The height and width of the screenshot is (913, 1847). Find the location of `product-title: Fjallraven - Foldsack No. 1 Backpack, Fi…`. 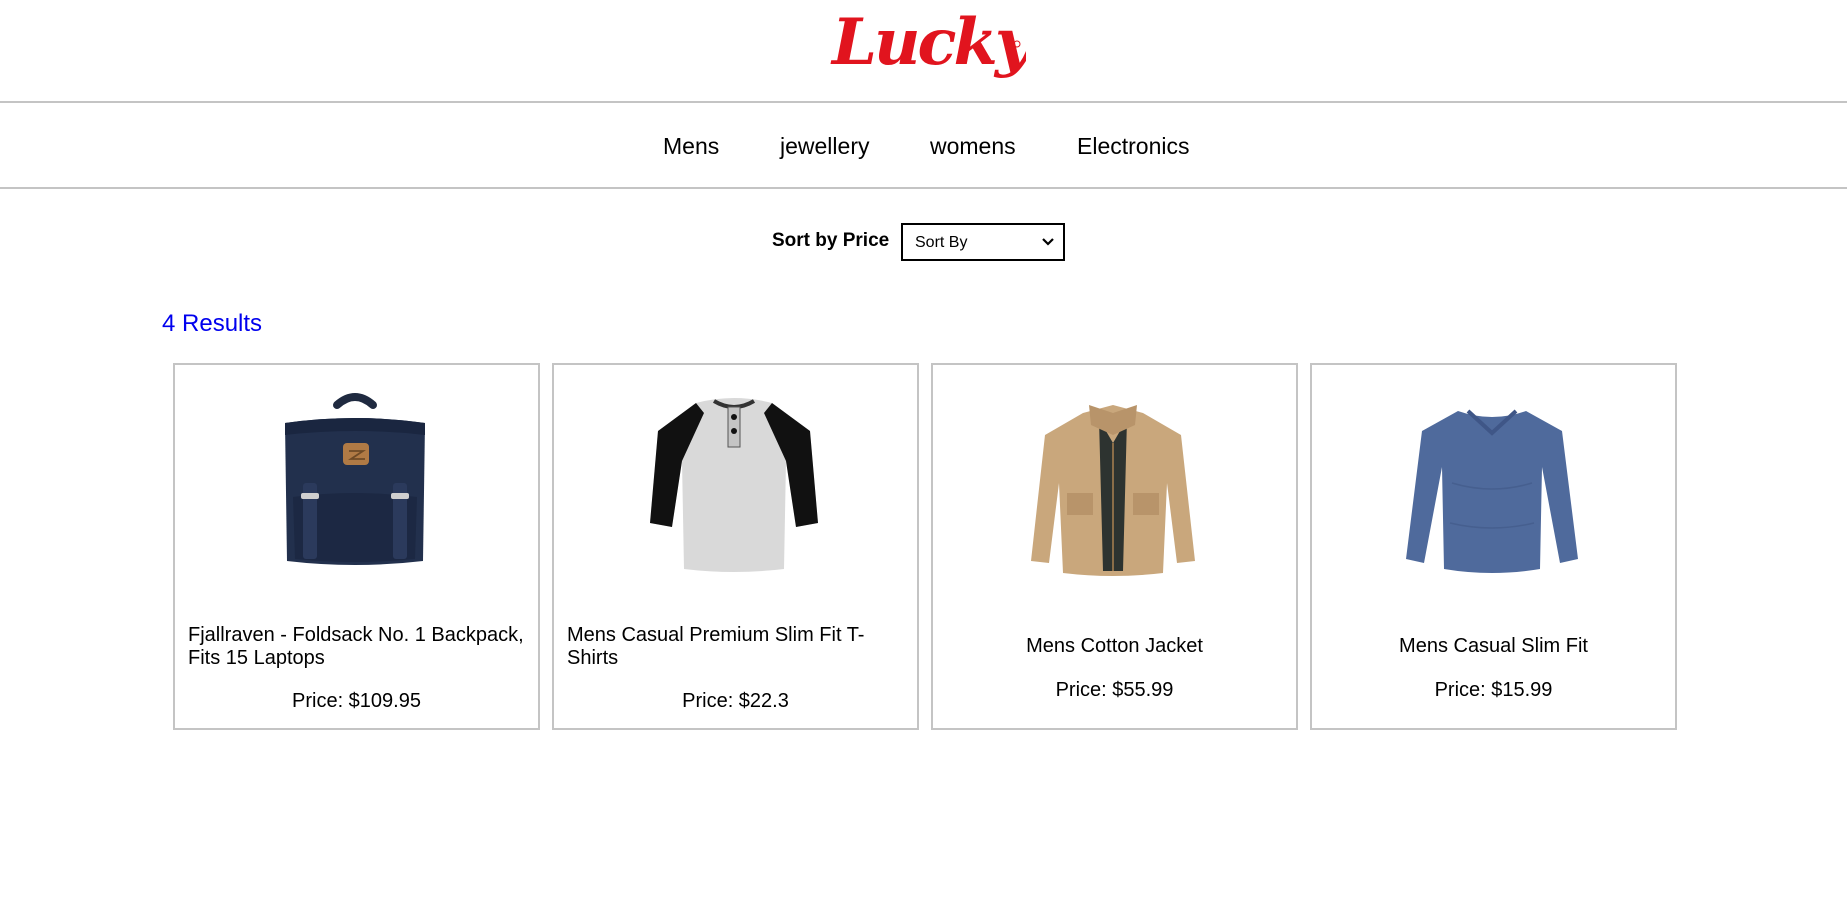

product-title: Fjallraven - Foldsack No. 1 Backpack, Fi… is located at coordinates (356, 647).